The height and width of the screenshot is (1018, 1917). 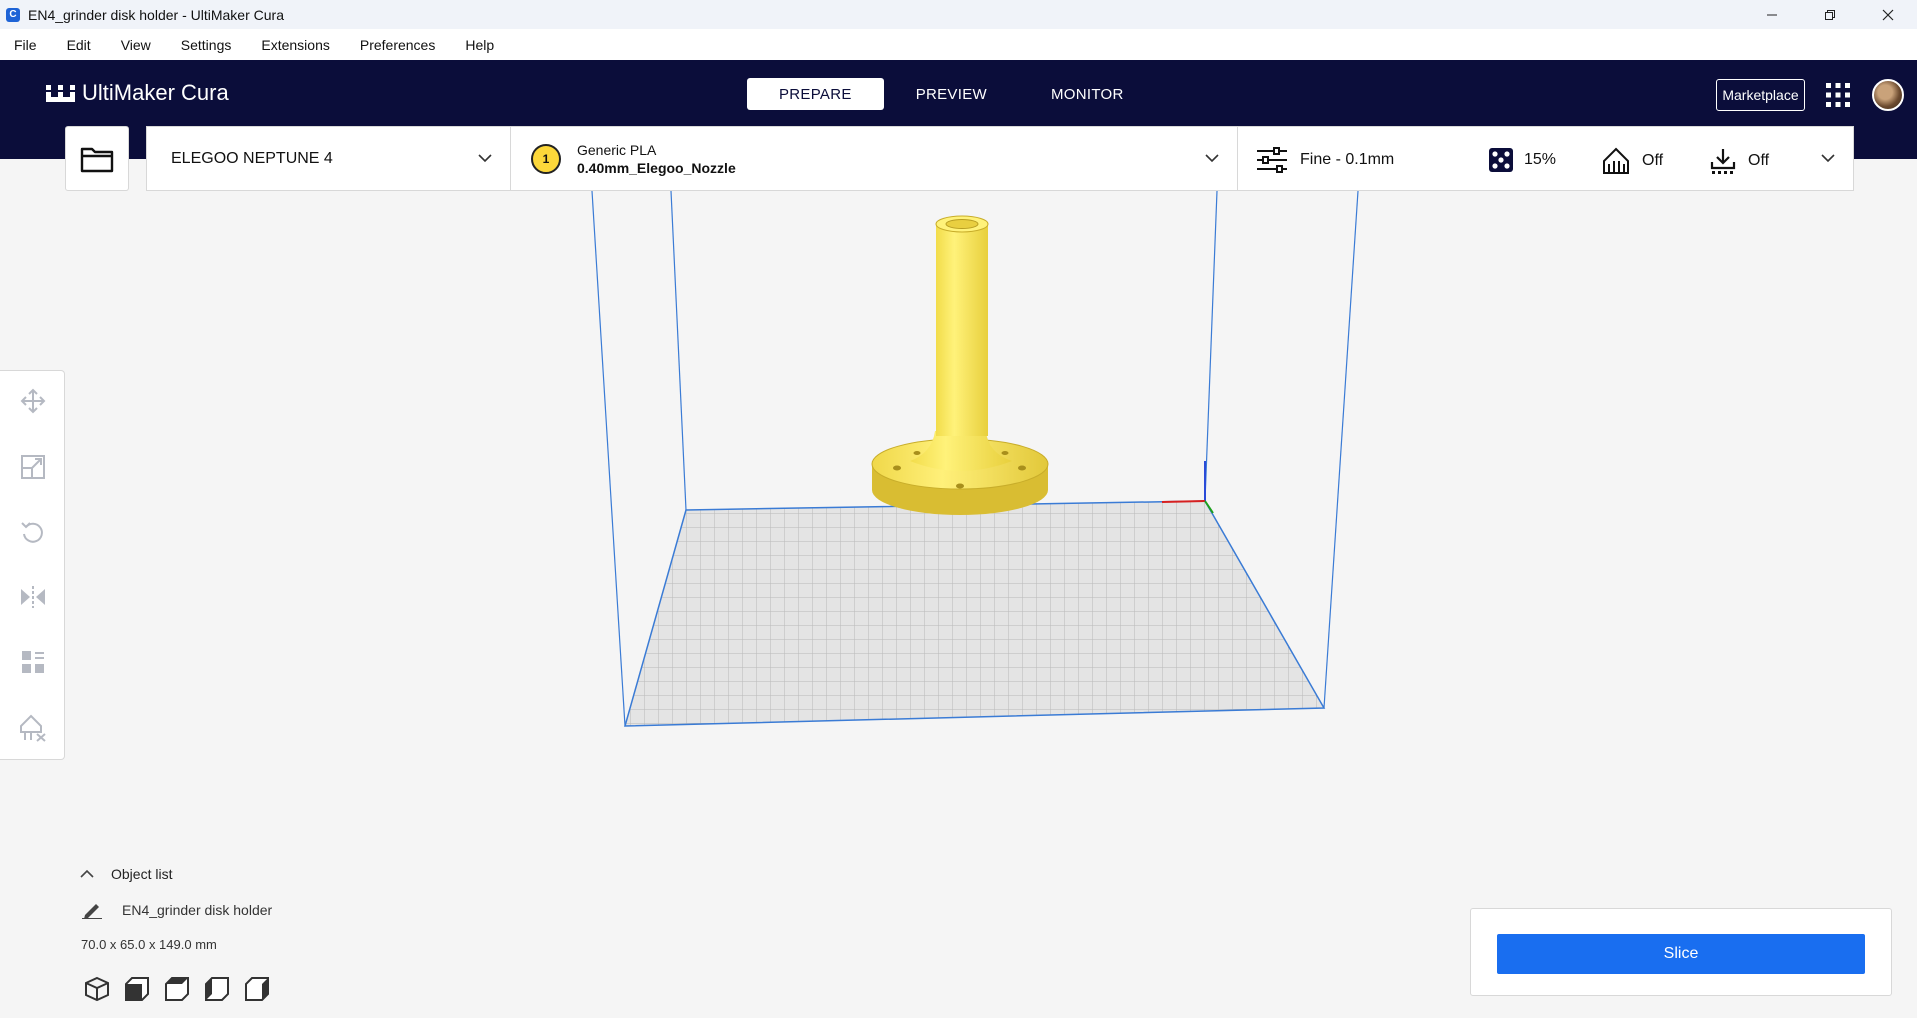 What do you see at coordinates (479, 45) in the screenshot?
I see `menu-help: Help` at bounding box center [479, 45].